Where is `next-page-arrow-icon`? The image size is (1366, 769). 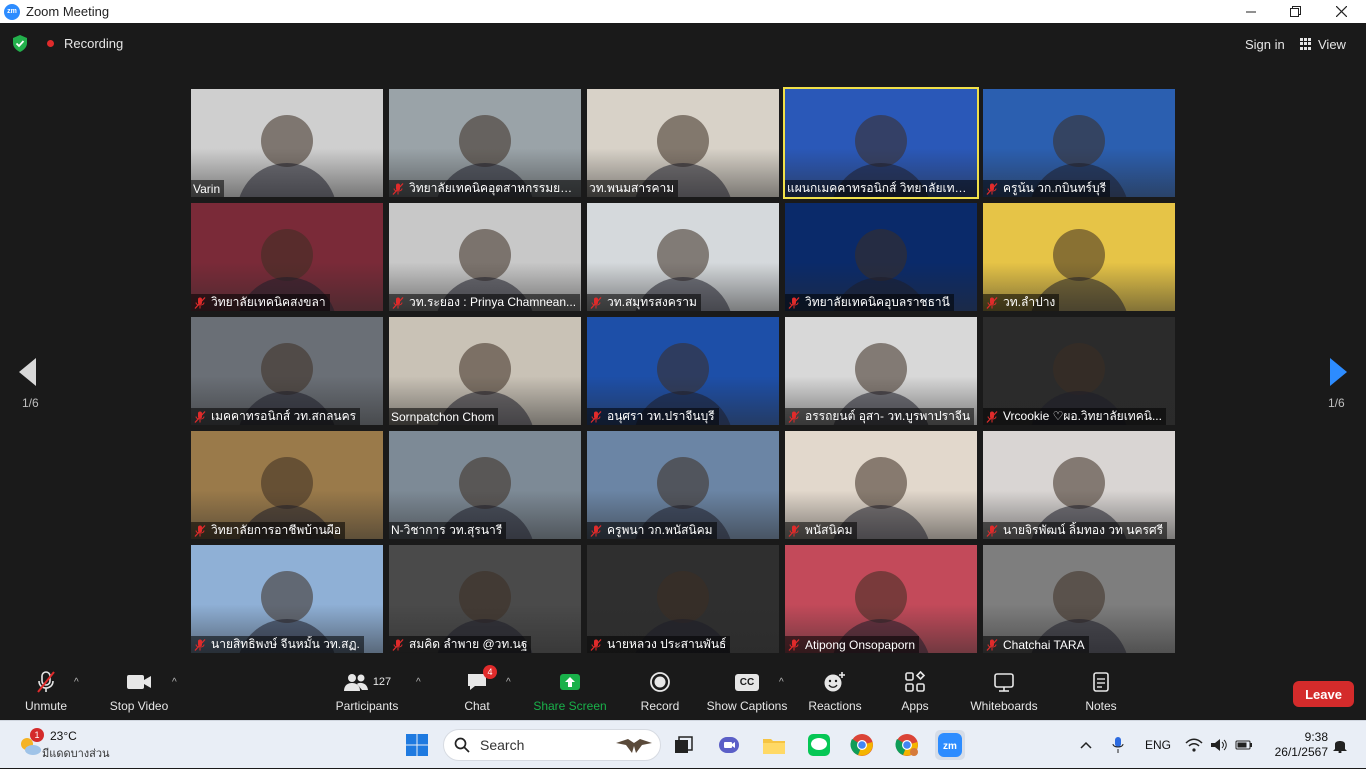
next-page-arrow-icon is located at coordinates (1338, 372).